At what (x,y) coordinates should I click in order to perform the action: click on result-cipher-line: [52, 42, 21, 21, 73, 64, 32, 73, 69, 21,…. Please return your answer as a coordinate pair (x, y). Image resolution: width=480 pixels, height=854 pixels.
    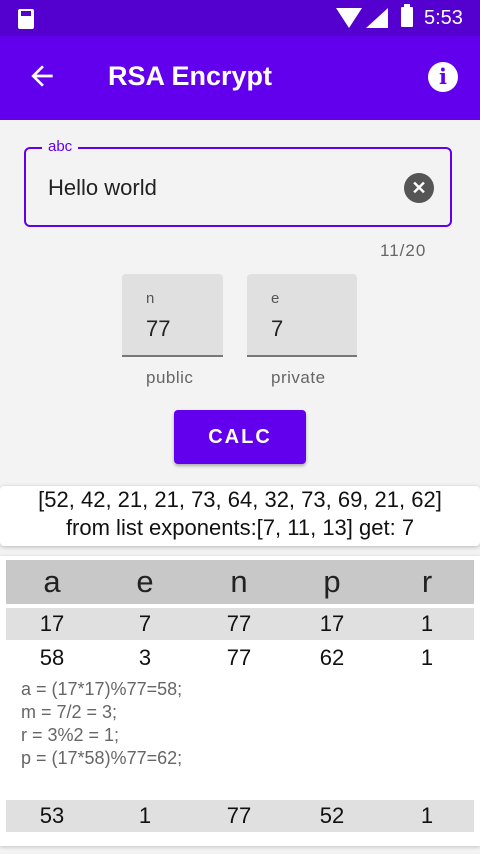
    Looking at the image, I should click on (240, 499).